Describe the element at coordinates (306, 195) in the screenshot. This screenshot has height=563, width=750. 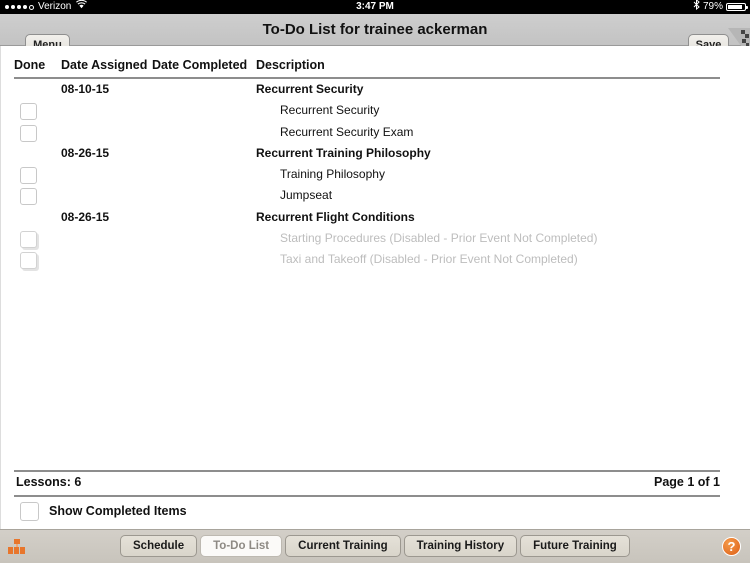
I see `description-value: Jumpseat` at that location.